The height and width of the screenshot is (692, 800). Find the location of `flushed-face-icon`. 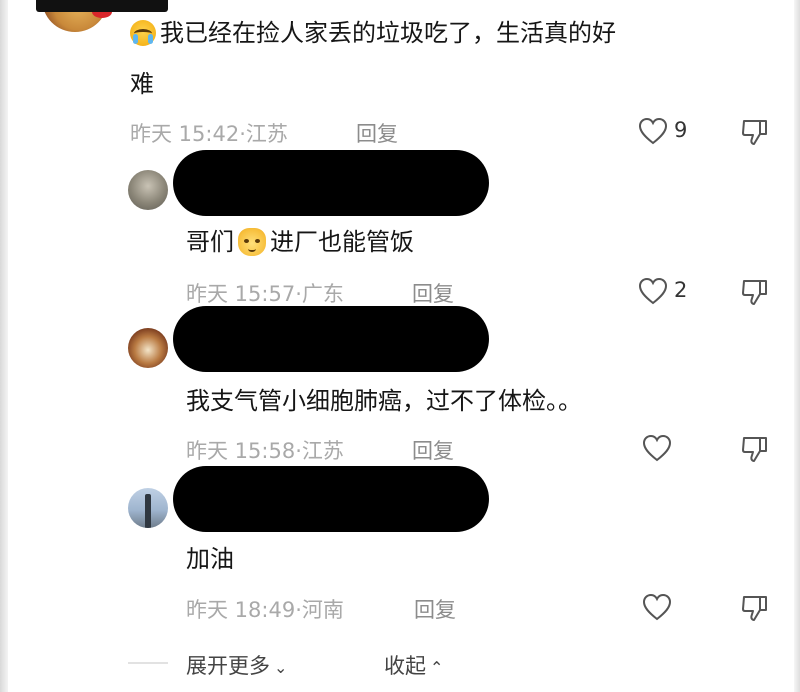

flushed-face-icon is located at coordinates (252, 242).